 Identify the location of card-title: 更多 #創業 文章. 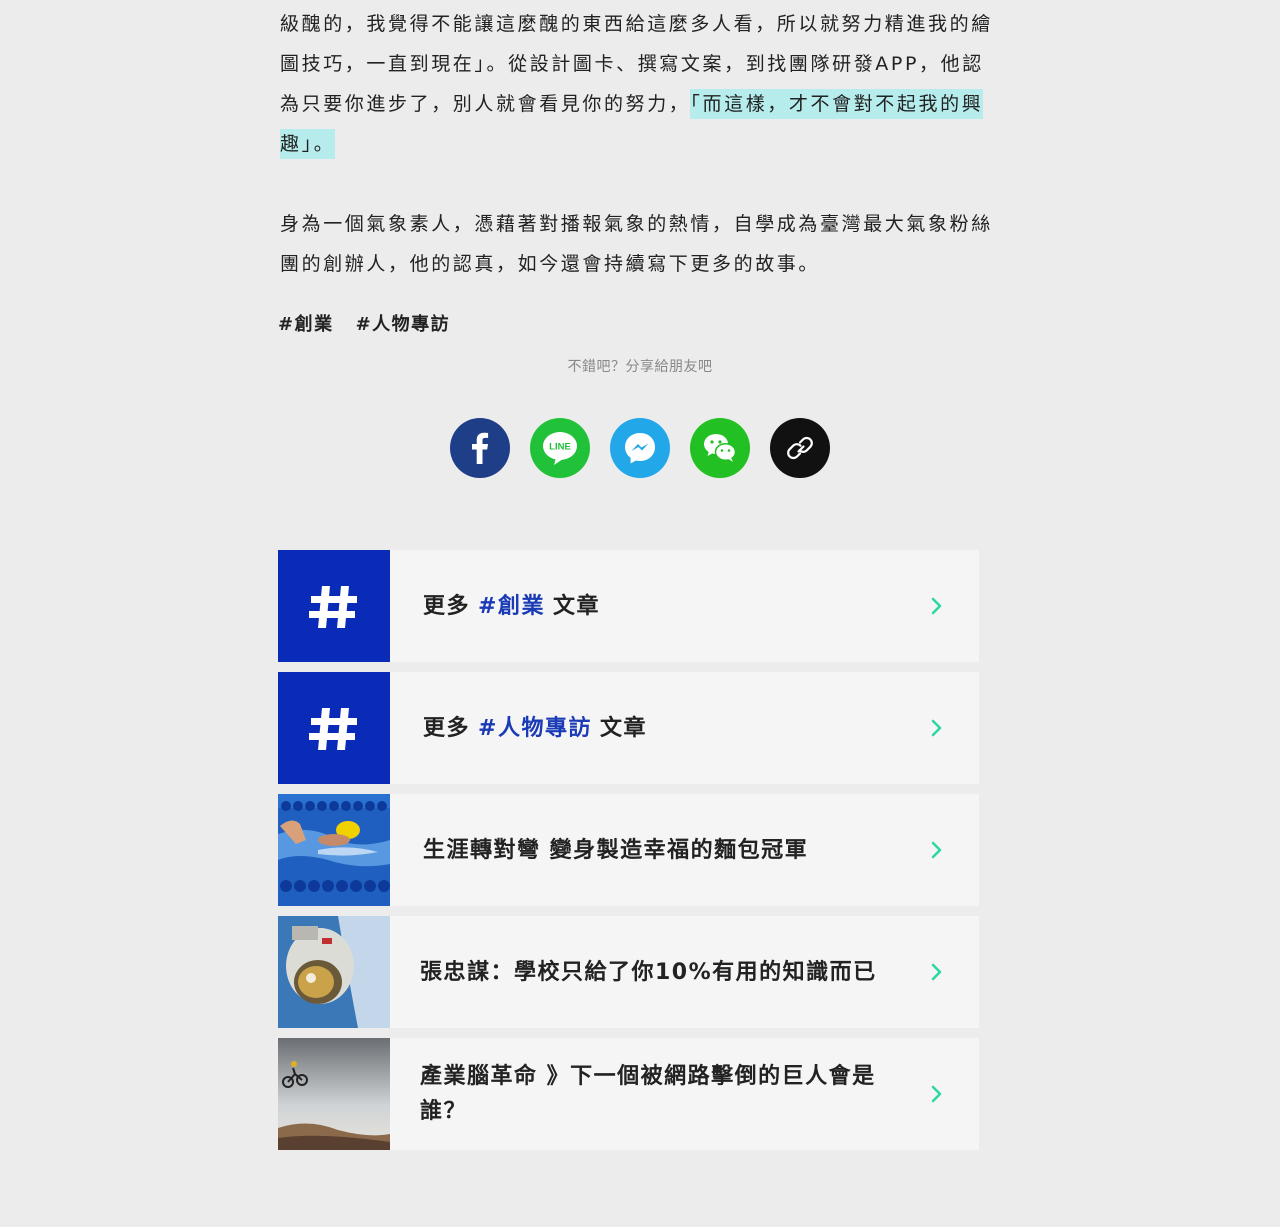
(684, 606).